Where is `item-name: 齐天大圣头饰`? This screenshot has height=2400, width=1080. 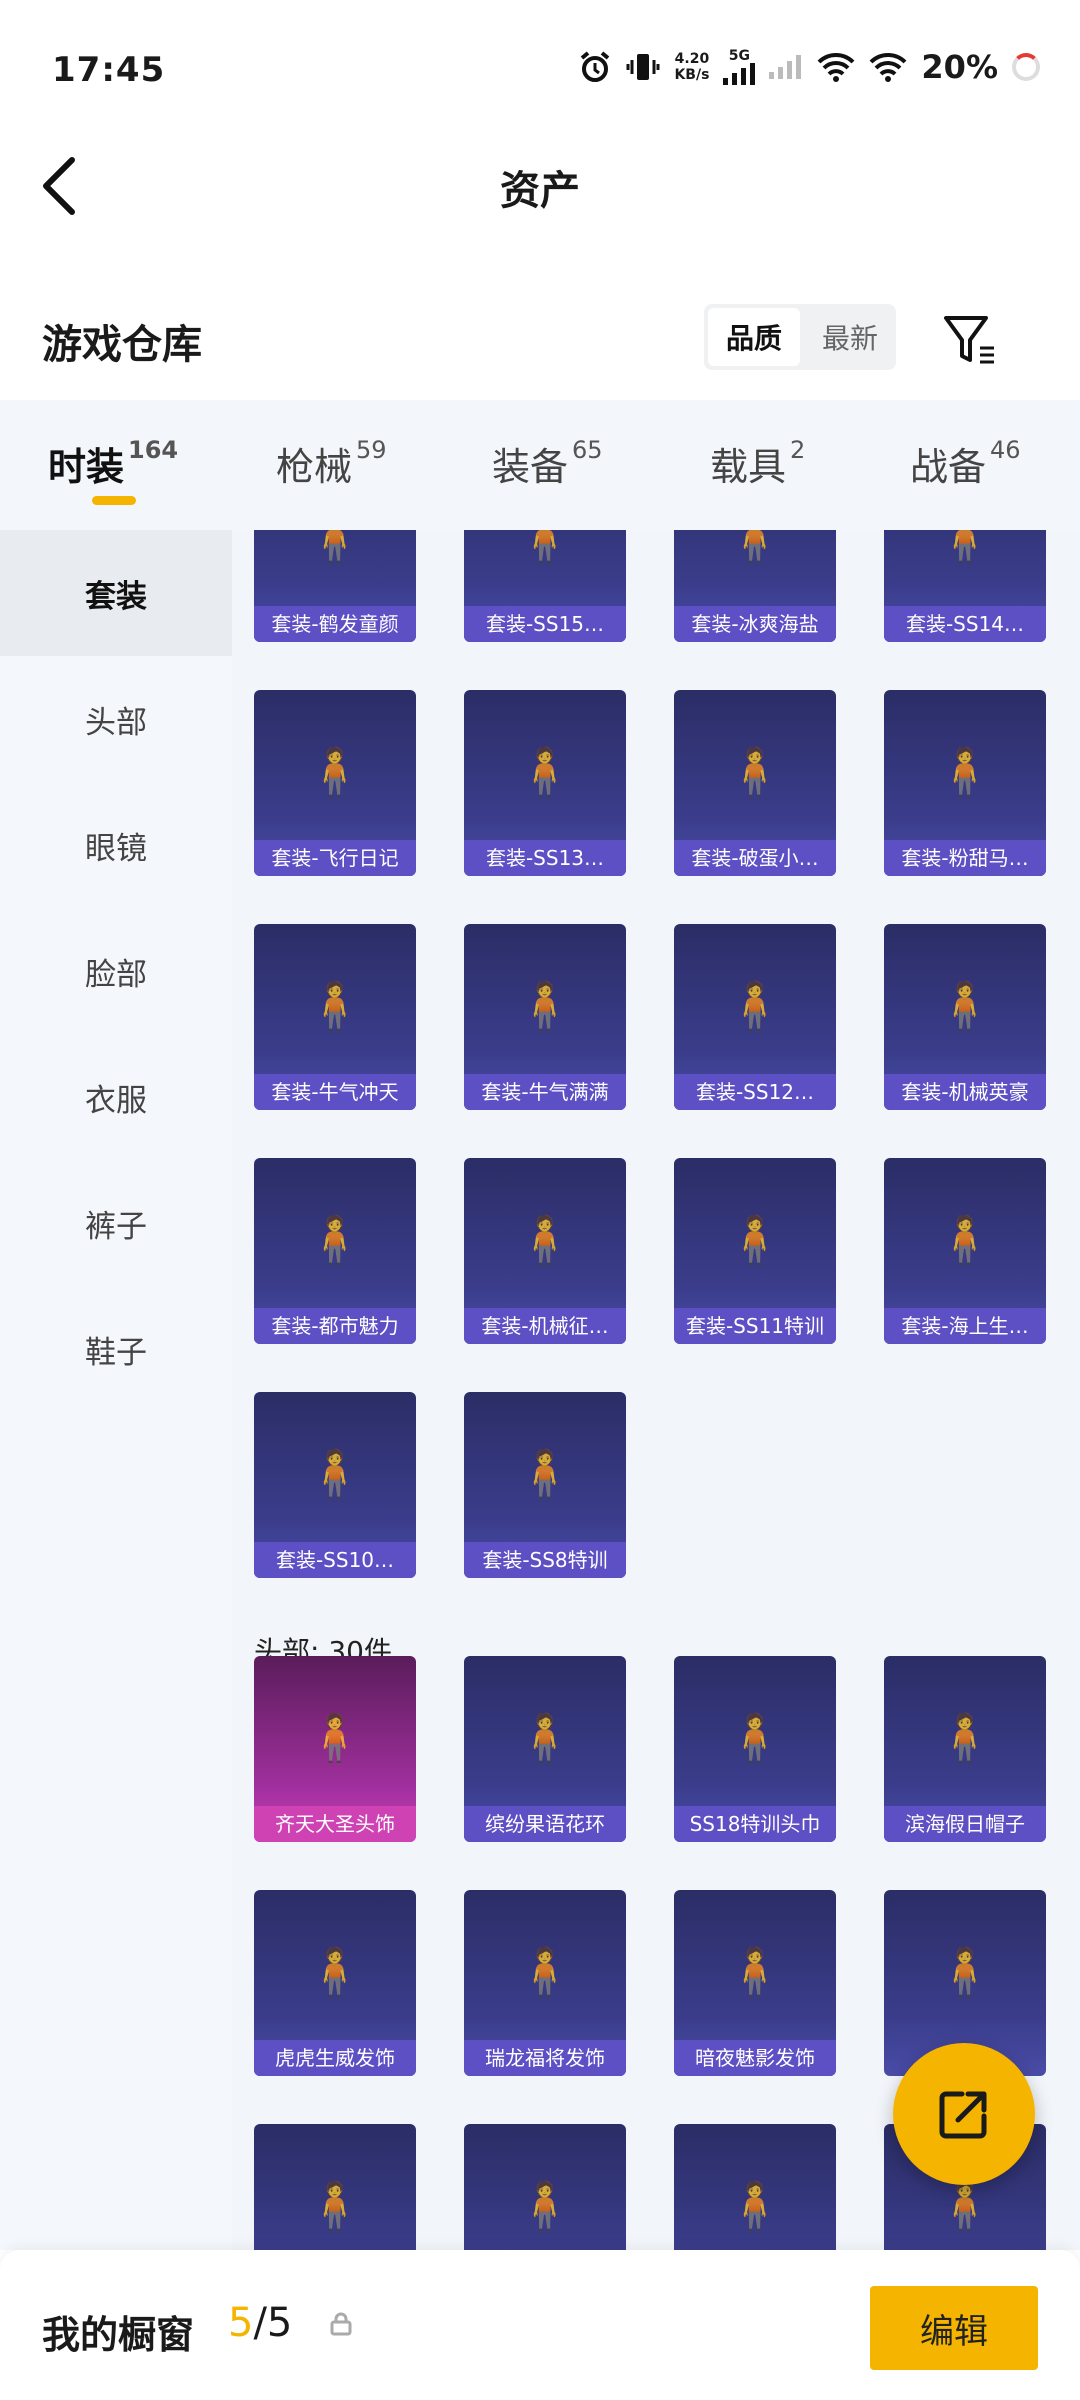
item-name: 齐天大圣头饰 is located at coordinates (335, 1824).